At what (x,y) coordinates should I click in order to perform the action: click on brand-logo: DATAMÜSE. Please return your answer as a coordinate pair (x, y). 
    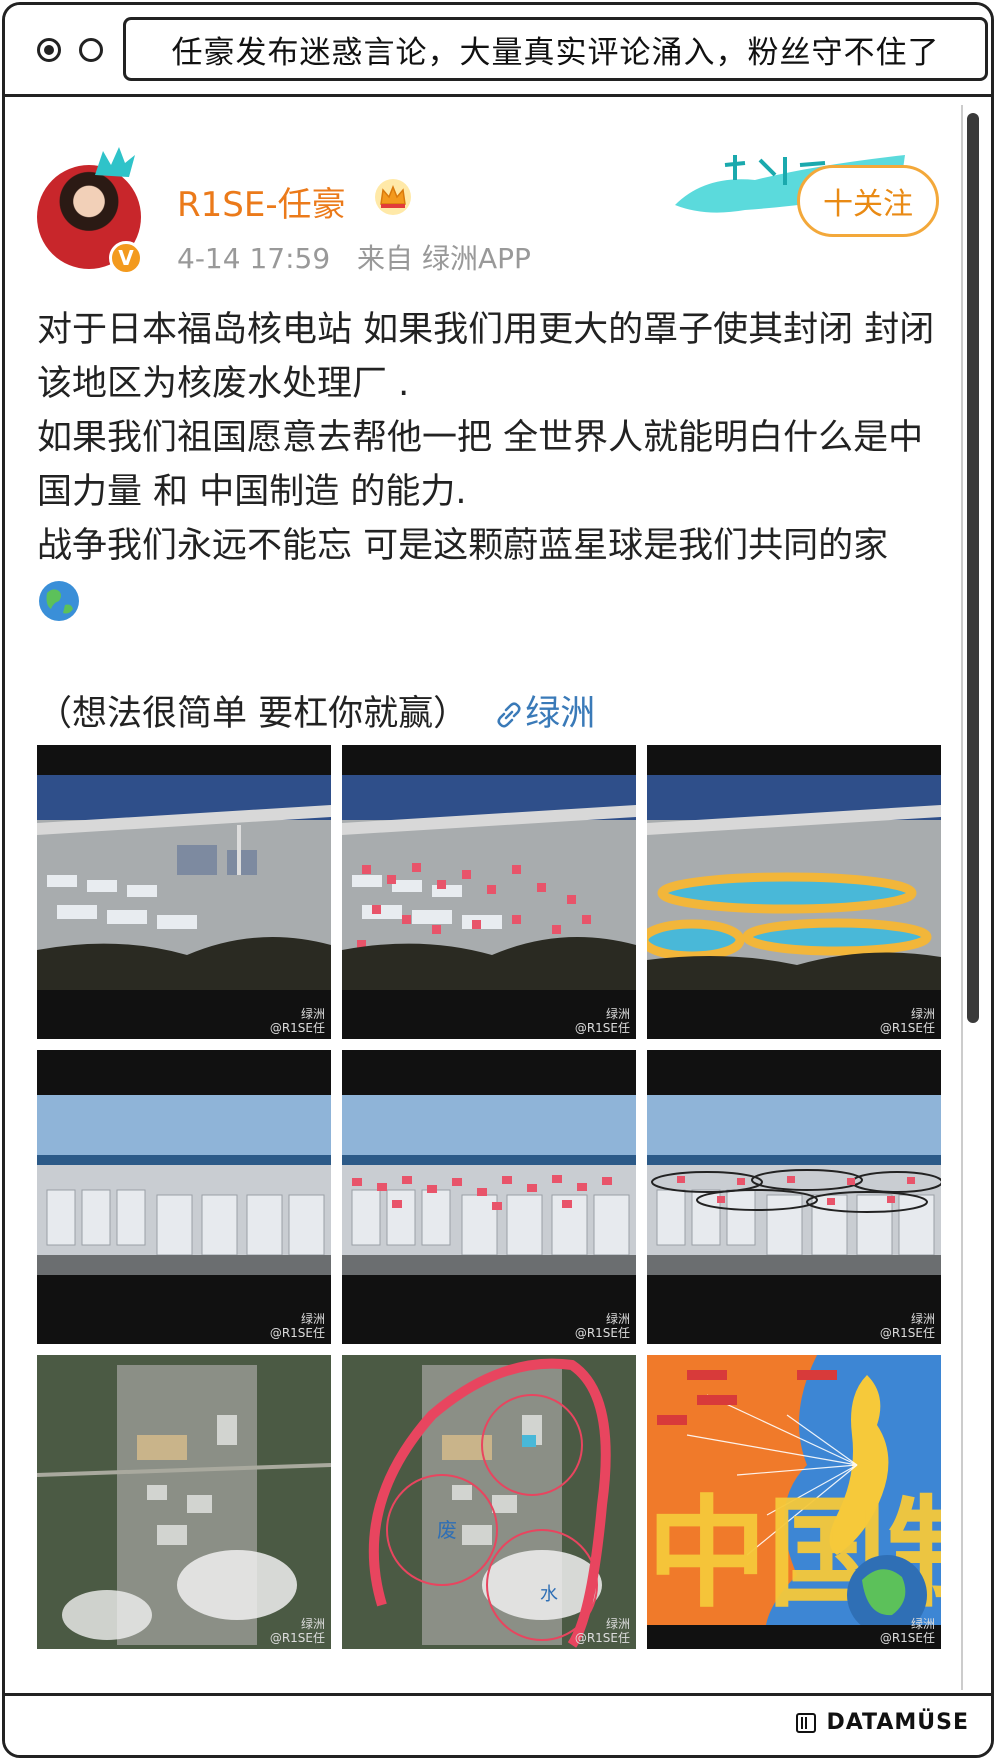
    Looking at the image, I should click on (881, 1722).